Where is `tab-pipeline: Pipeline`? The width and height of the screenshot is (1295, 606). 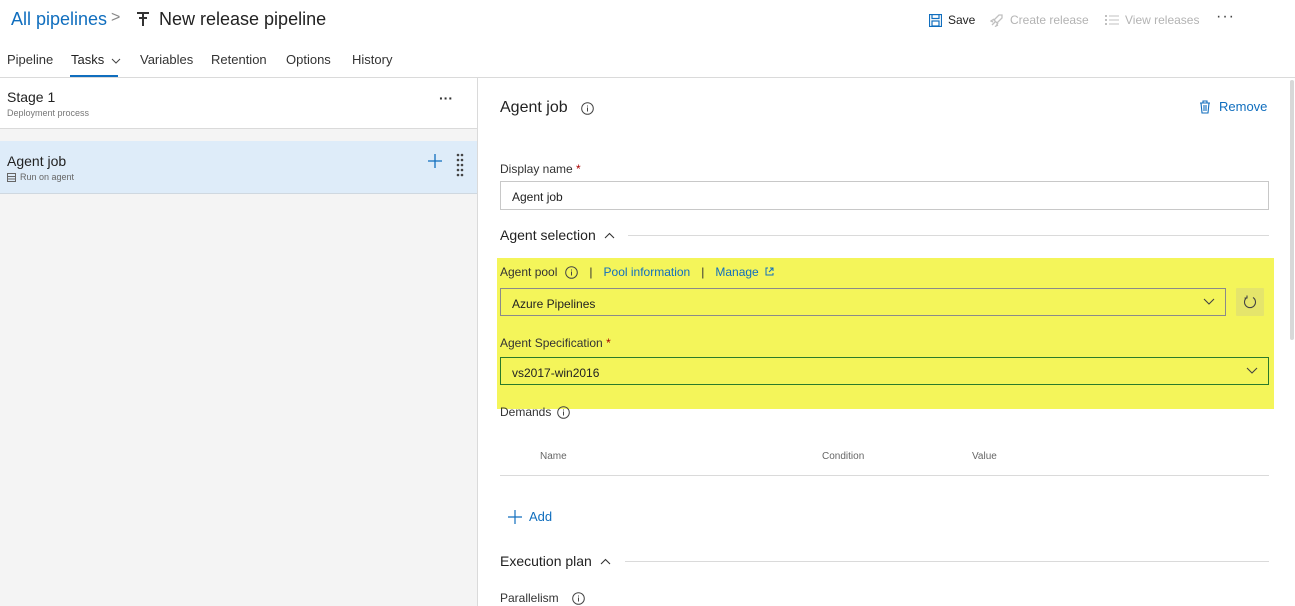 tab-pipeline: Pipeline is located at coordinates (30, 59).